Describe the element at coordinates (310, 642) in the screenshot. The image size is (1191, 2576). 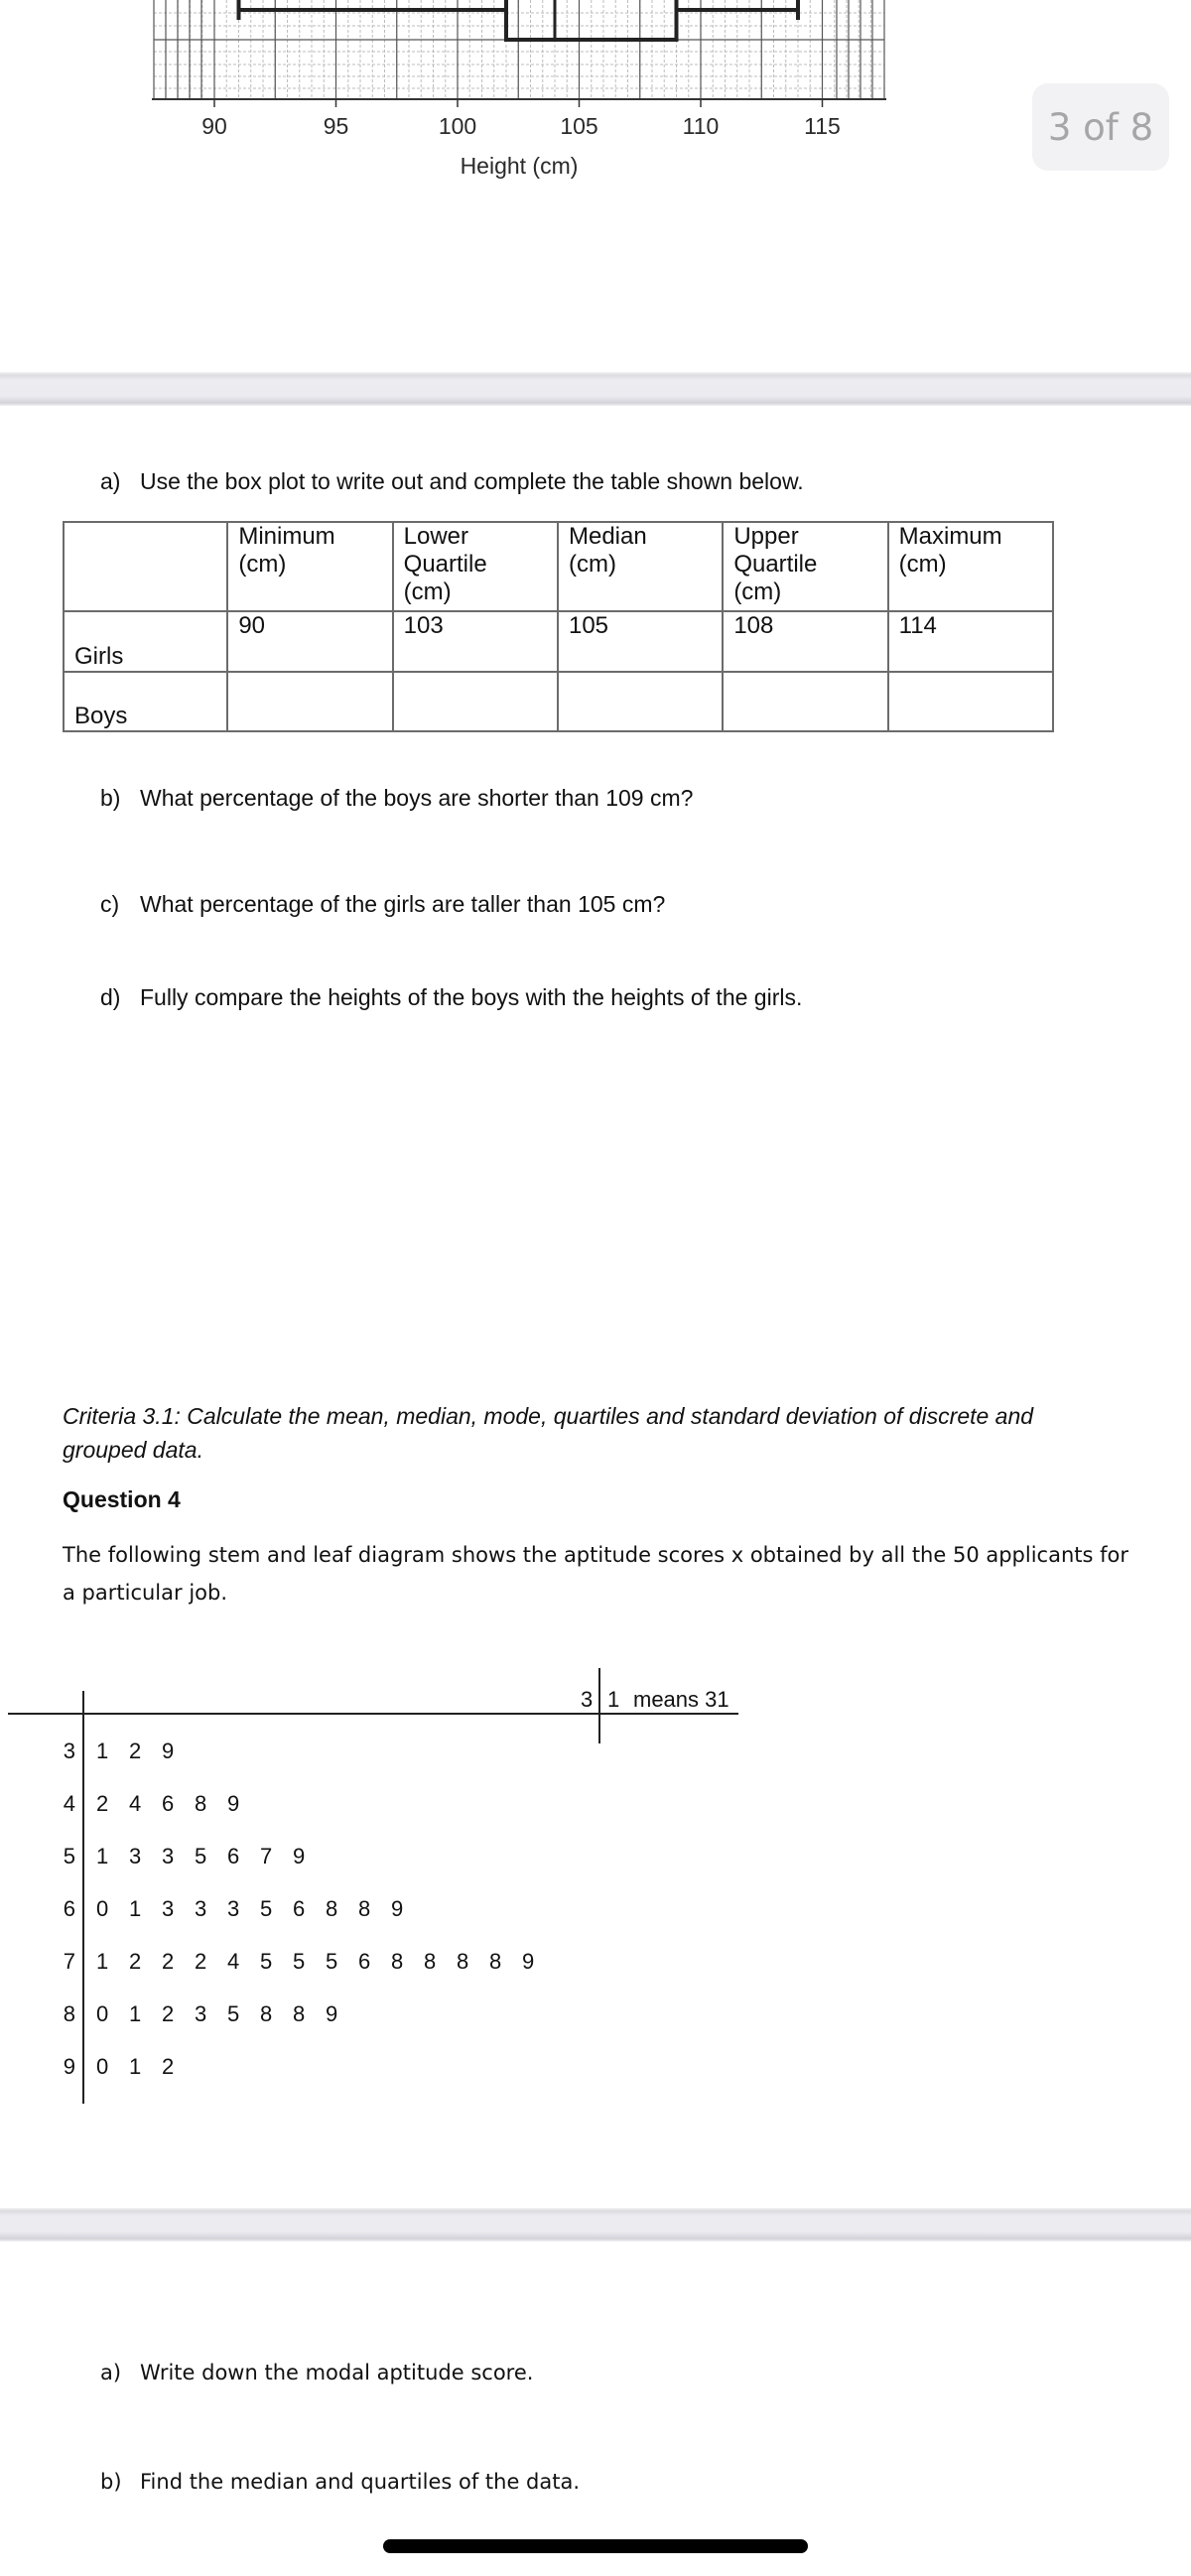
I see `table-cell: 90` at that location.